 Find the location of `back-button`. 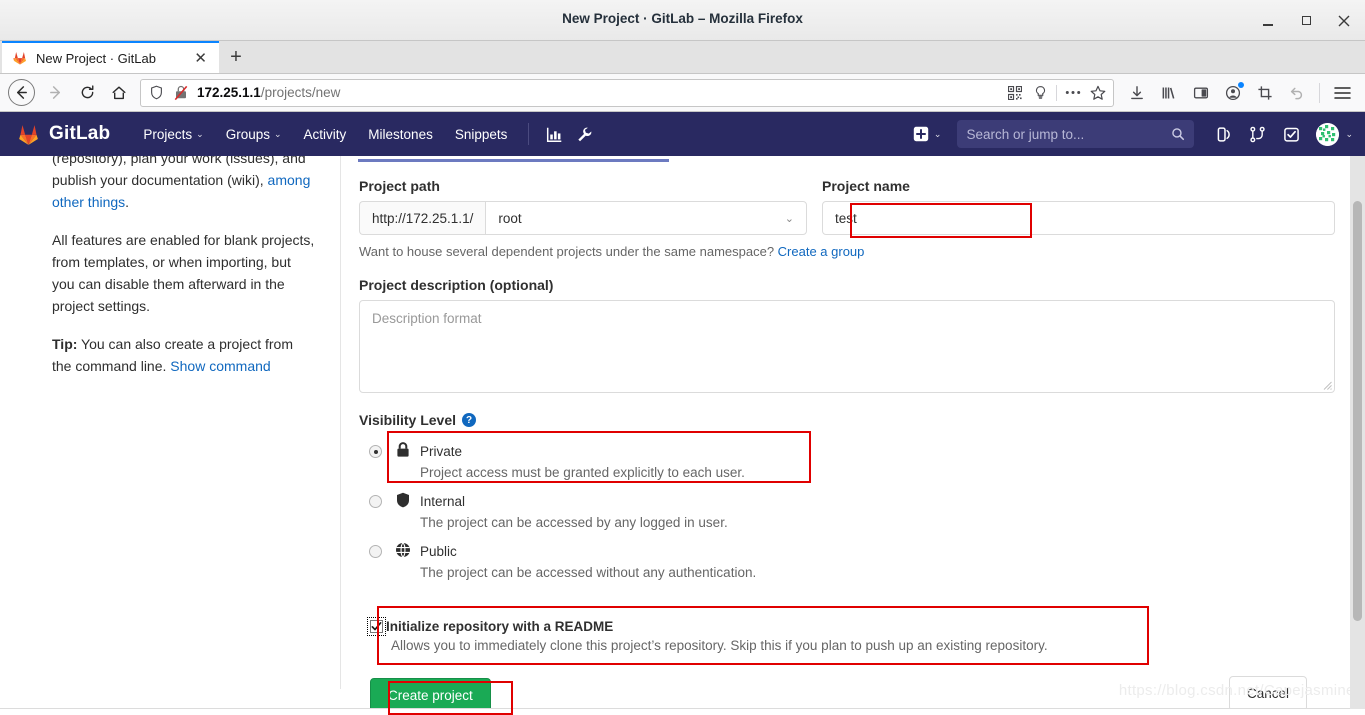

back-button is located at coordinates (21, 92).